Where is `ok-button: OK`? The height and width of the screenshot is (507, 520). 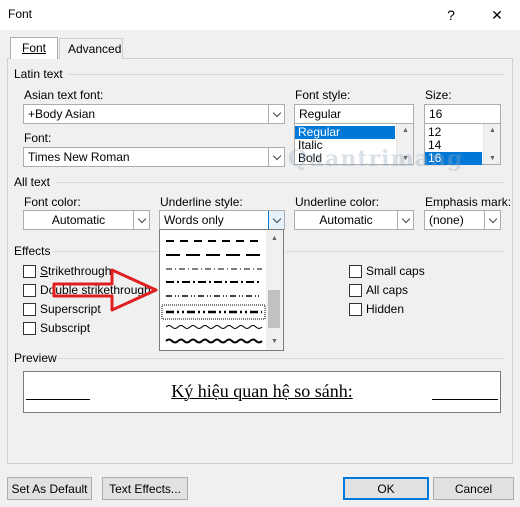
ok-button: OK is located at coordinates (386, 488).